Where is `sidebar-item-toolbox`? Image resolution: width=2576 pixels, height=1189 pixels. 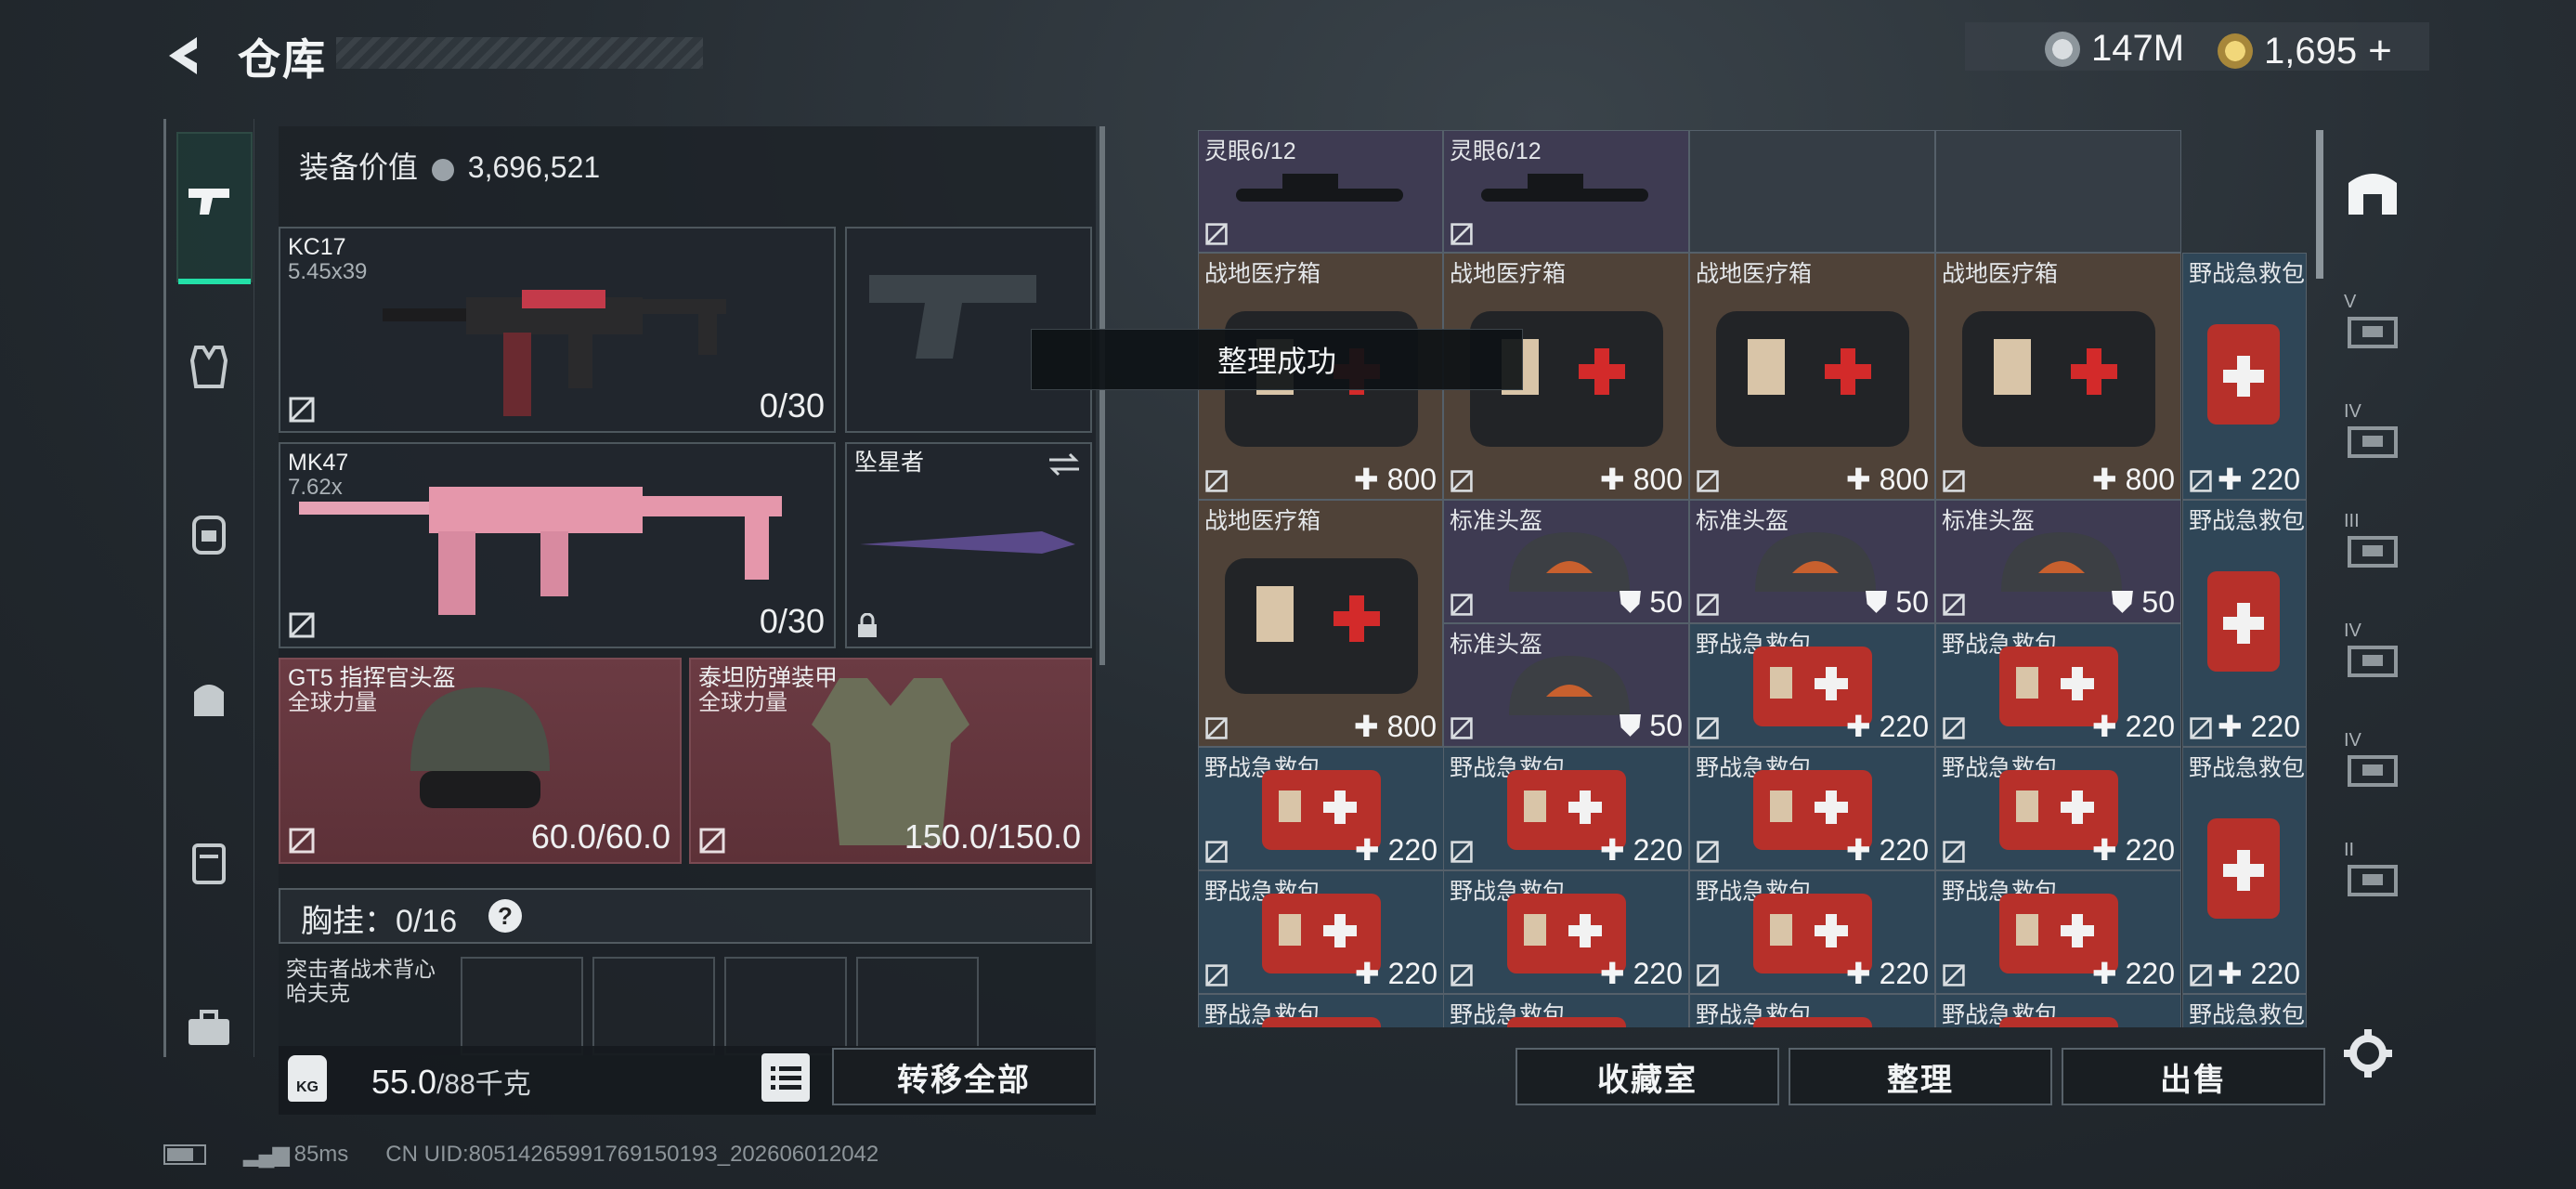 sidebar-item-toolbox is located at coordinates (208, 1029).